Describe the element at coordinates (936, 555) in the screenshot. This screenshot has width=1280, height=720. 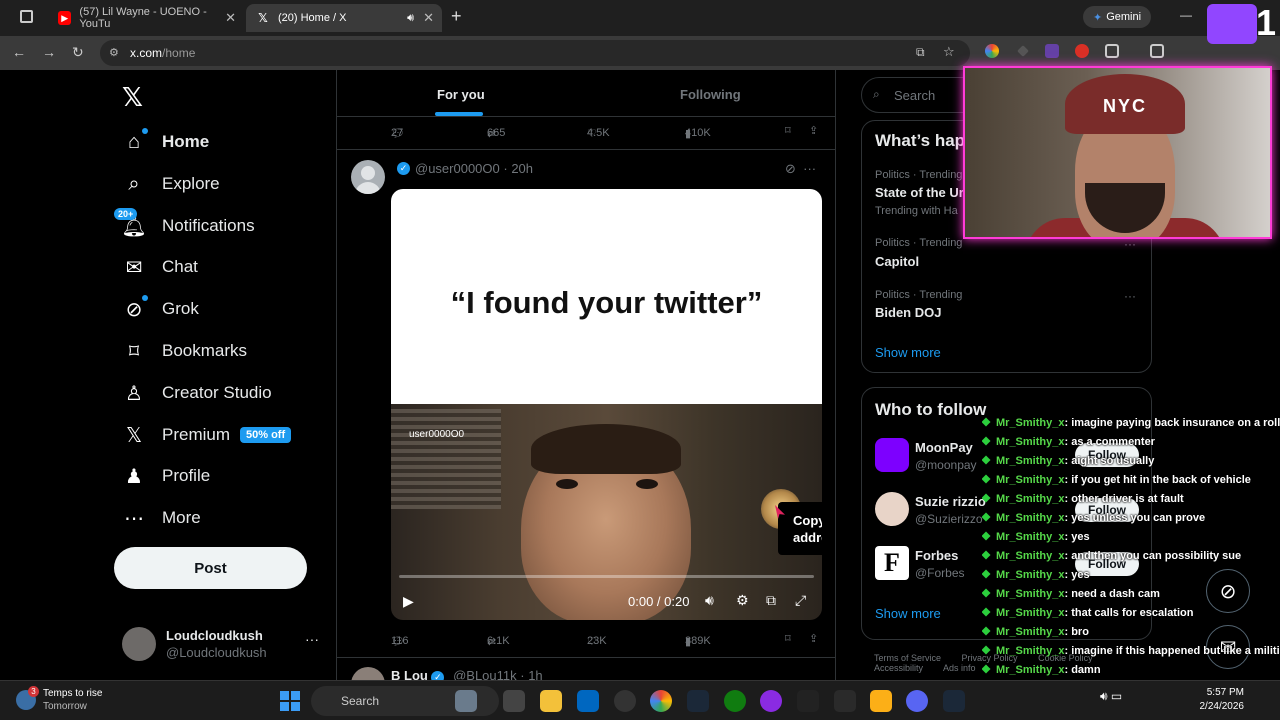
I see `follow-name: Forbes` at that location.